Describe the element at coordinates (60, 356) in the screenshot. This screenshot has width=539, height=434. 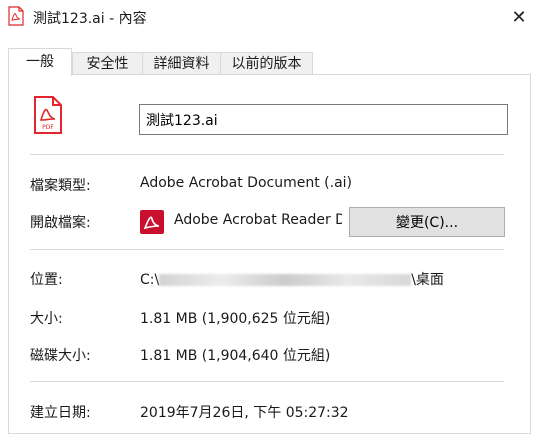
I see `disk-size-label: 磁碟大小:` at that location.